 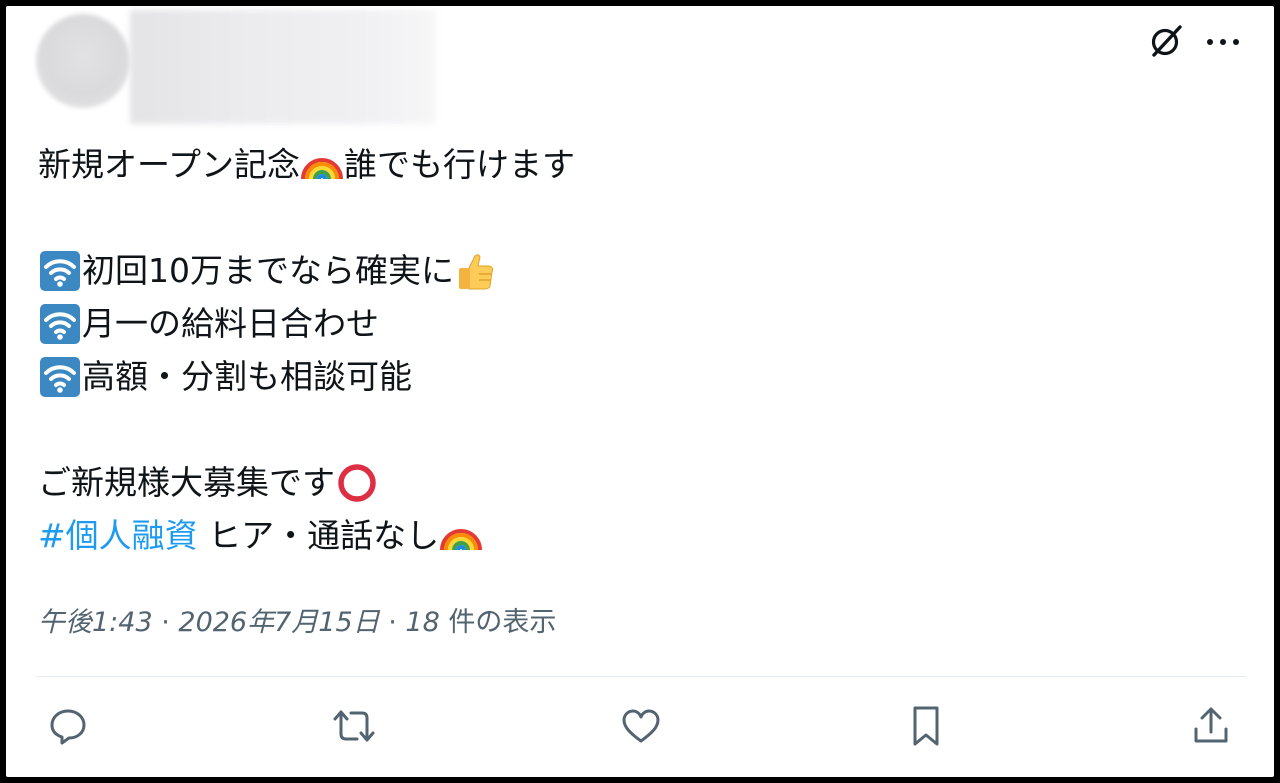 I want to click on tweet-line: 新規オープン記念 誰でも行けます, so click(x=538, y=164).